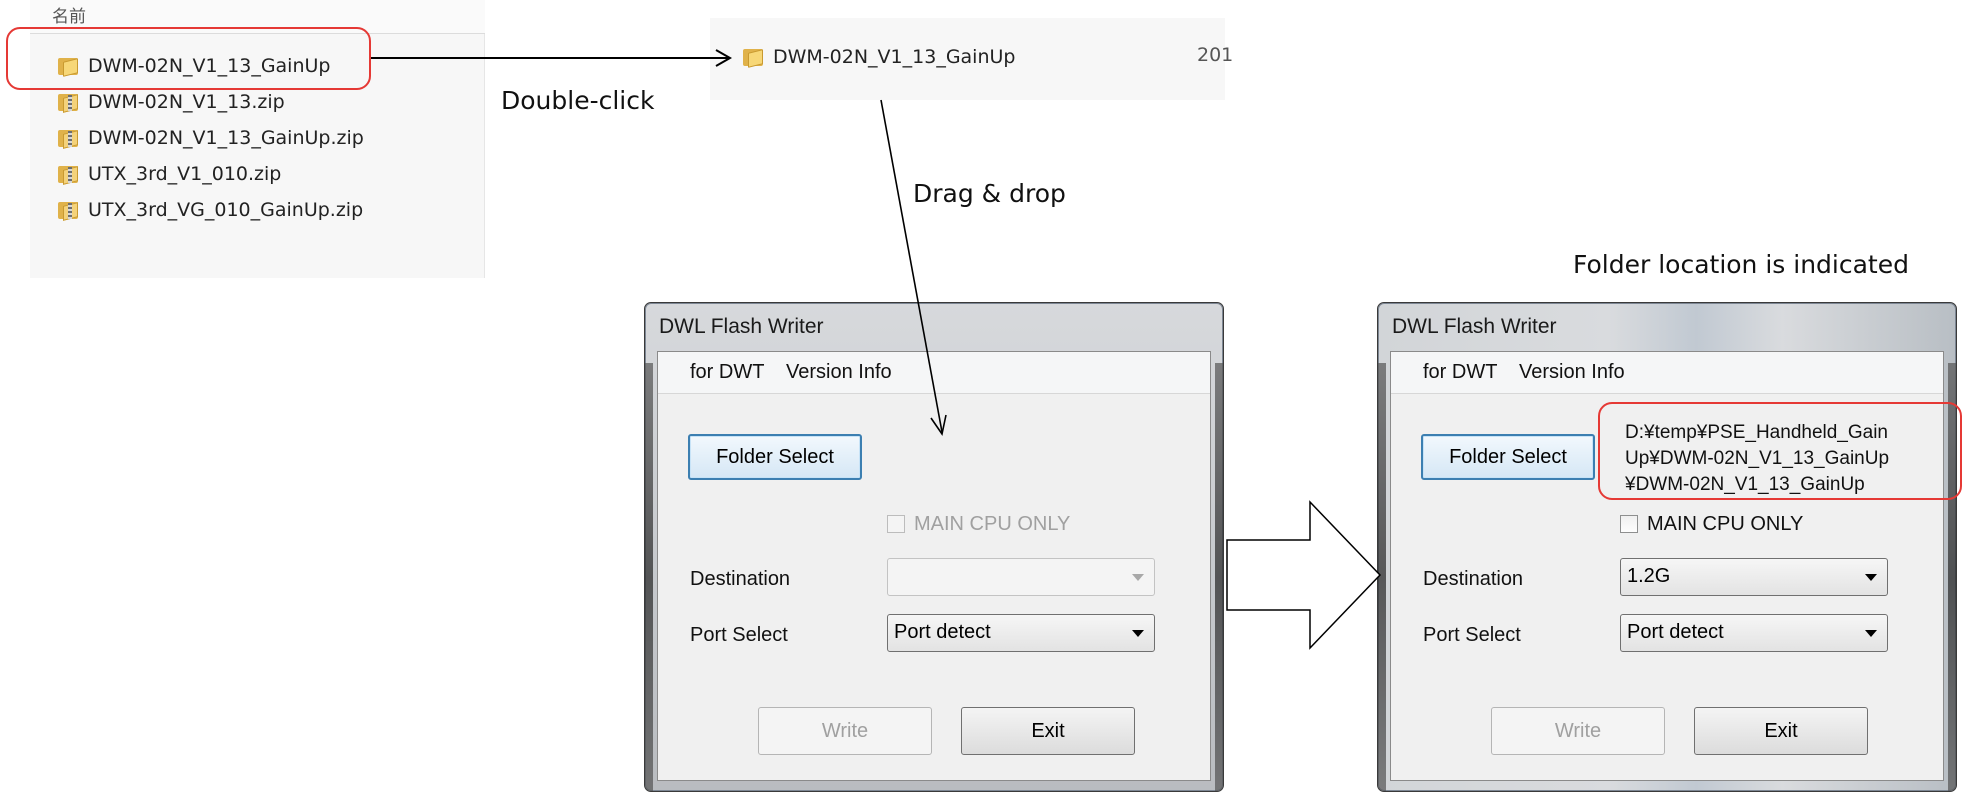  I want to click on drag-drop-arrowhead, so click(938, 425).